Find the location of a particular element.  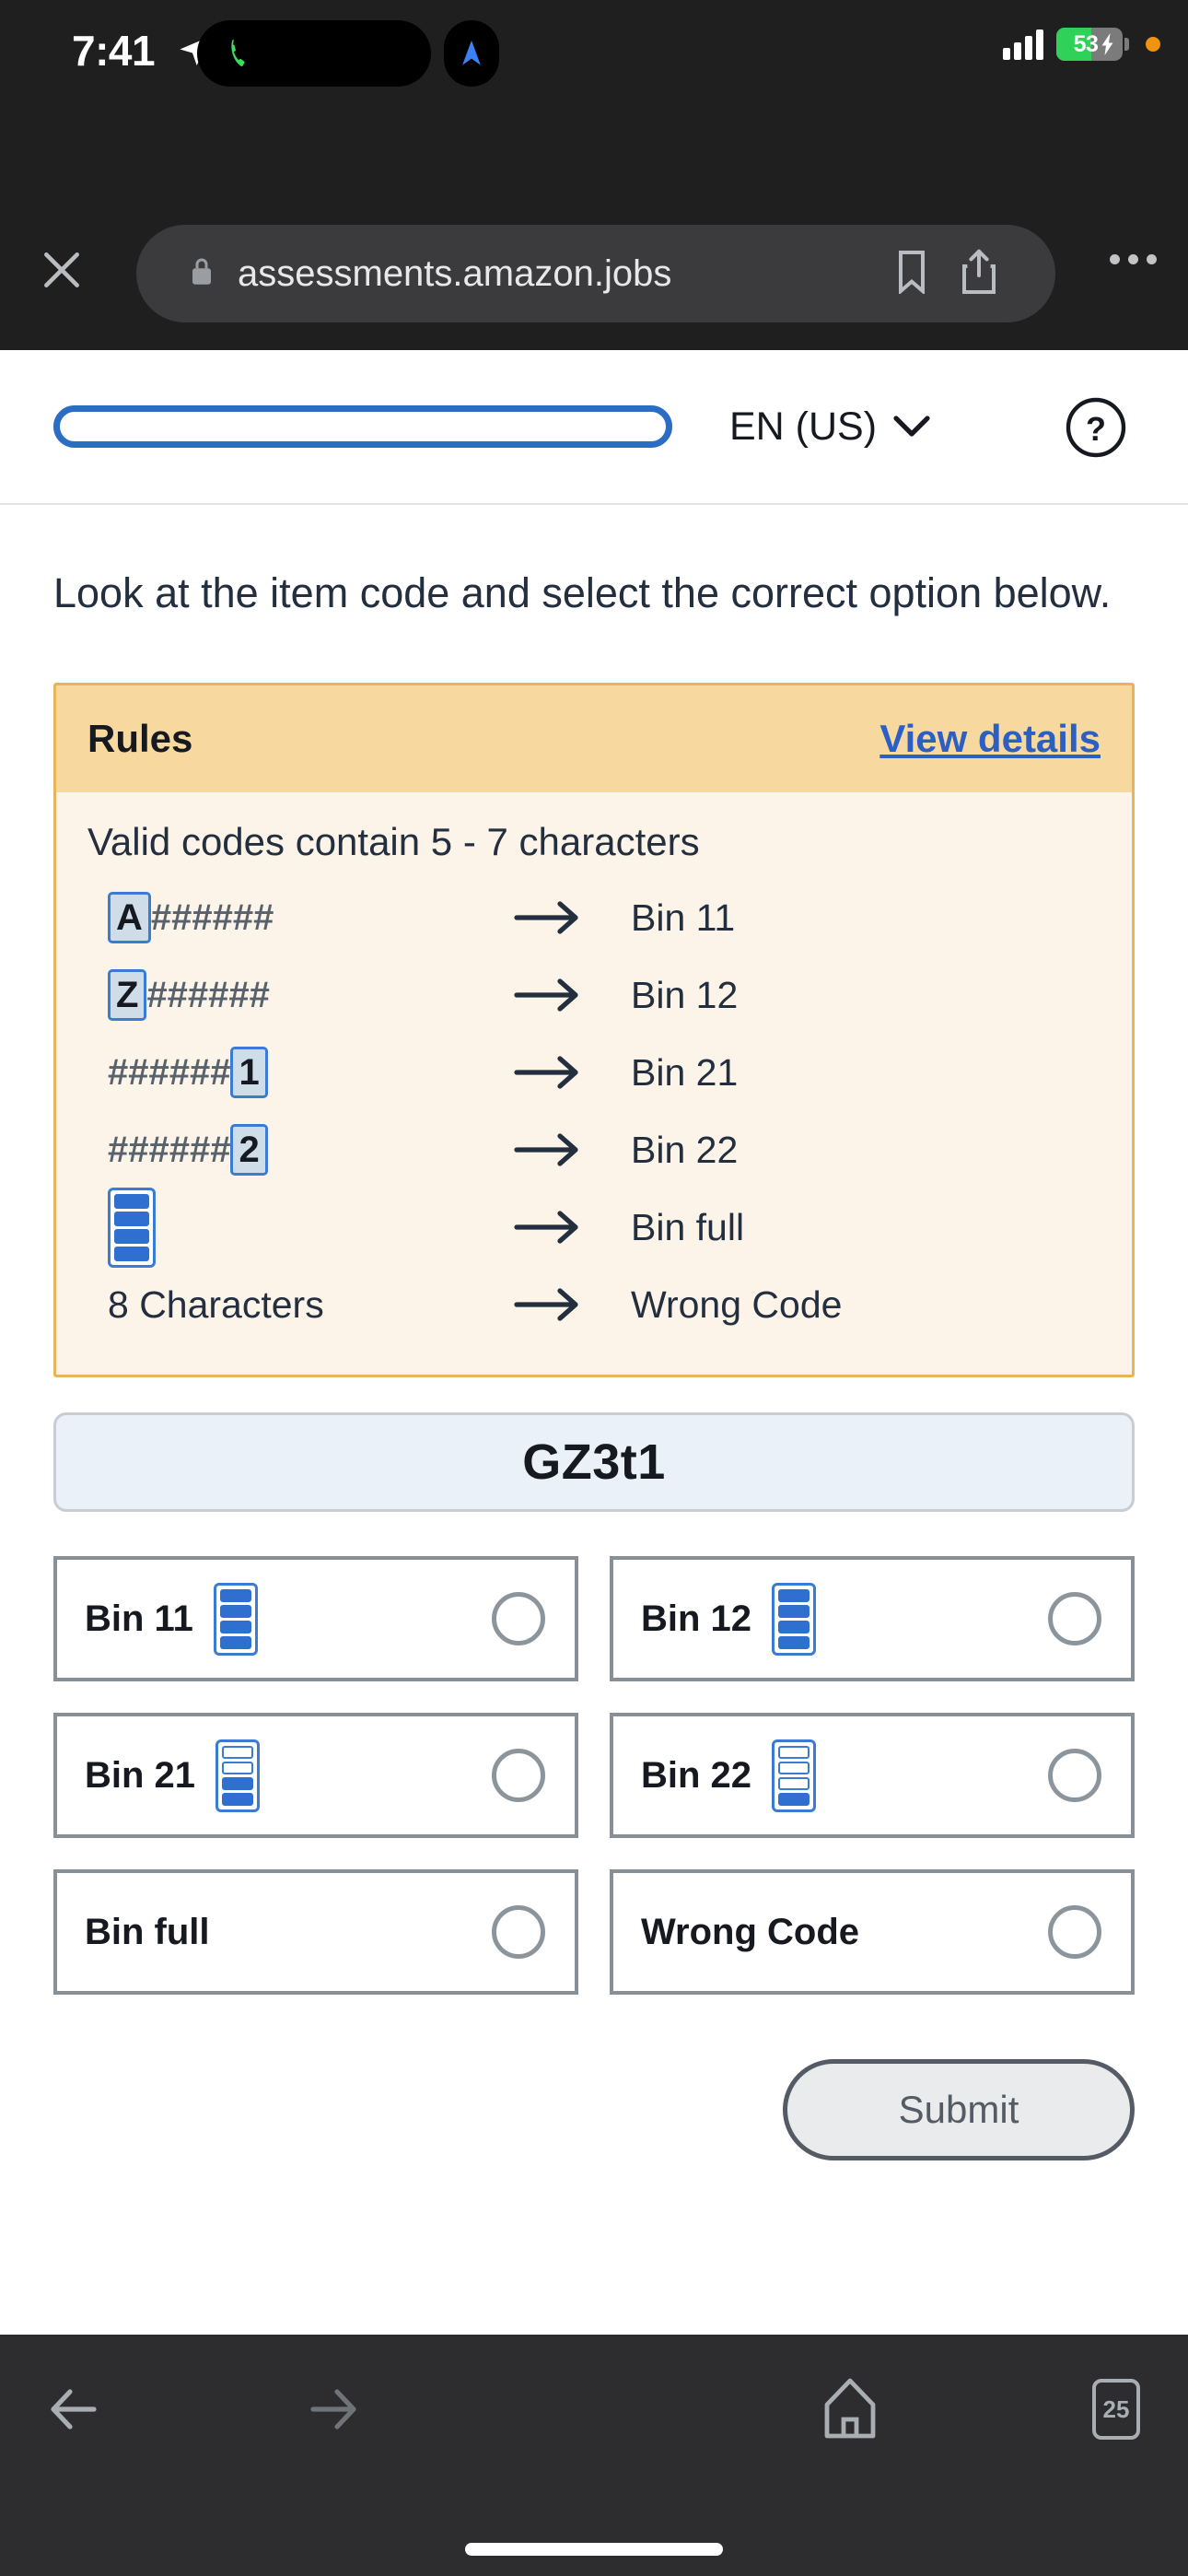

status-bar-indicators: 53 is located at coordinates (1081, 44).